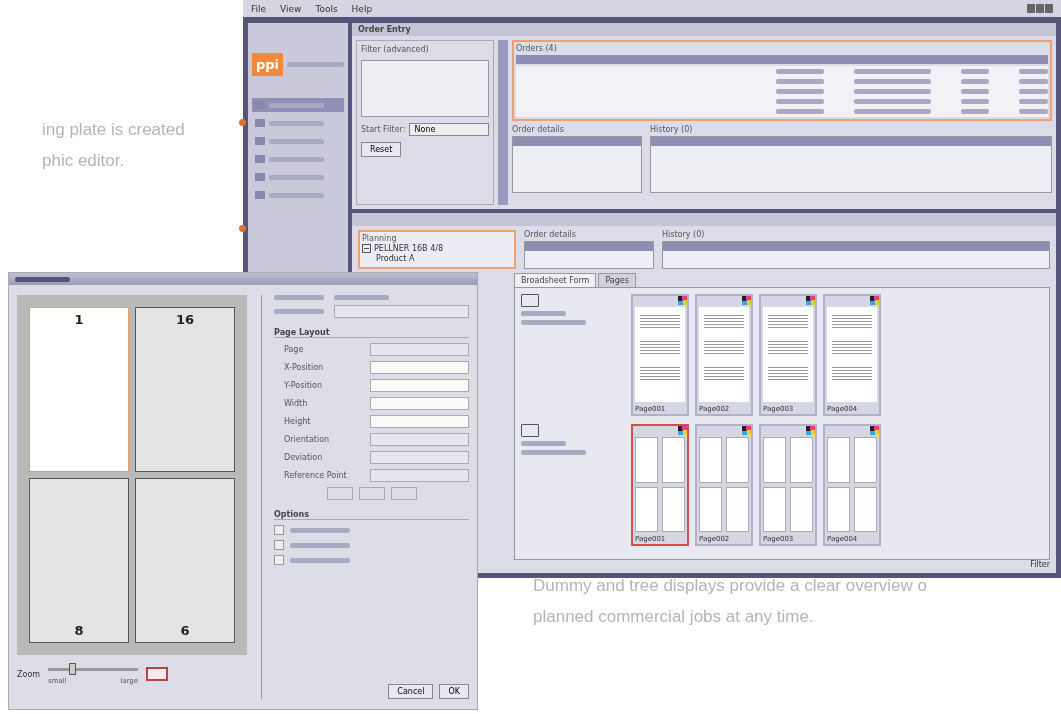 The width and height of the screenshot is (1061, 714). What do you see at coordinates (326, 8) in the screenshot?
I see `menu-item: Tools` at bounding box center [326, 8].